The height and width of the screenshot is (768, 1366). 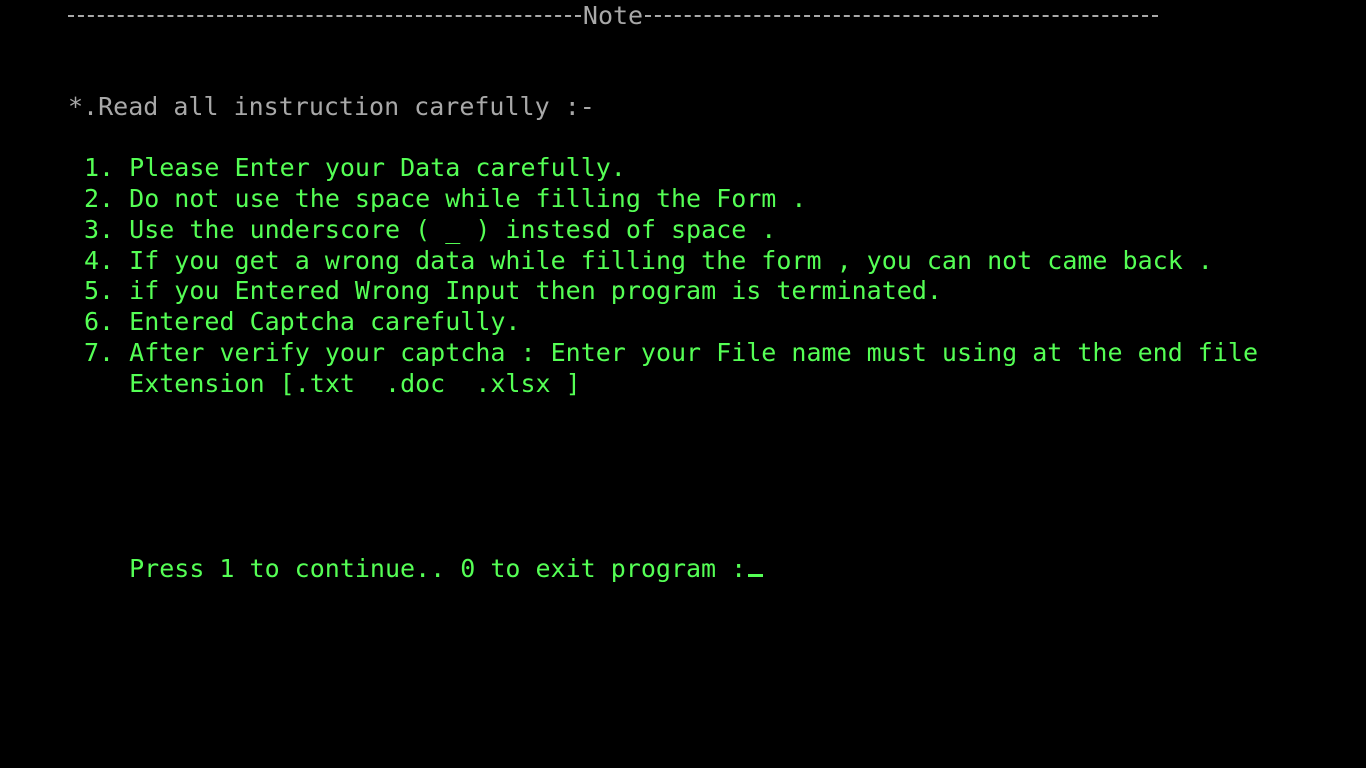 What do you see at coordinates (901, 16) in the screenshot?
I see `header-right-dashes` at bounding box center [901, 16].